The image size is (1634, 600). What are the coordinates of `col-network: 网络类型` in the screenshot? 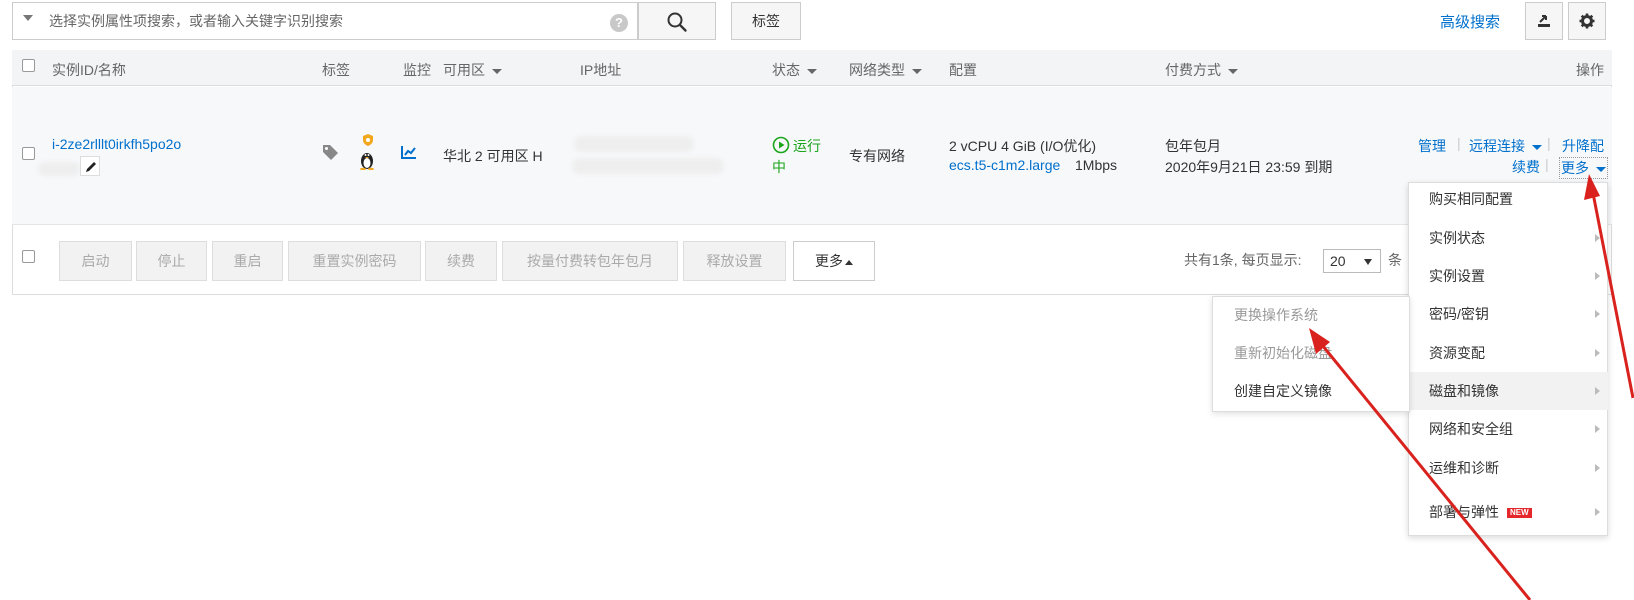 It's located at (885, 70).